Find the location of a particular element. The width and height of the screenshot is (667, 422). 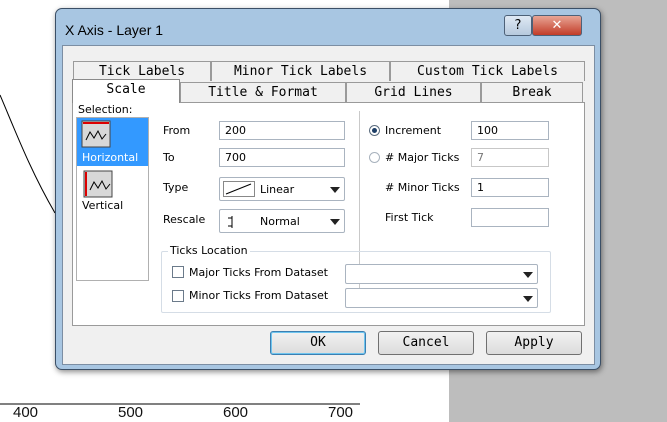

axis-tick-label: 500 is located at coordinates (131, 412).